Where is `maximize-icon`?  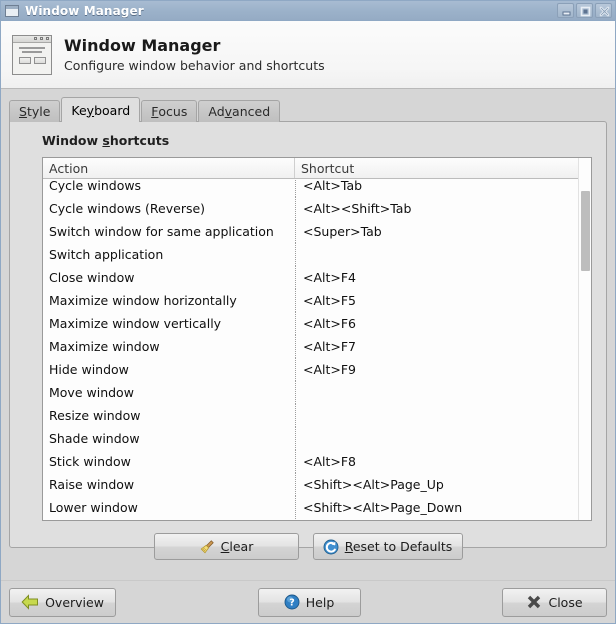 maximize-icon is located at coordinates (585, 11).